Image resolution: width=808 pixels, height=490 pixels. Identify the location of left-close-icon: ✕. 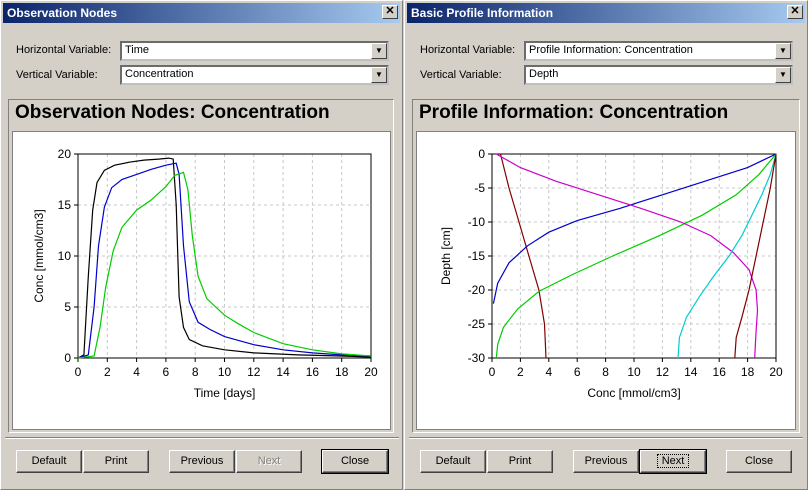
(390, 12).